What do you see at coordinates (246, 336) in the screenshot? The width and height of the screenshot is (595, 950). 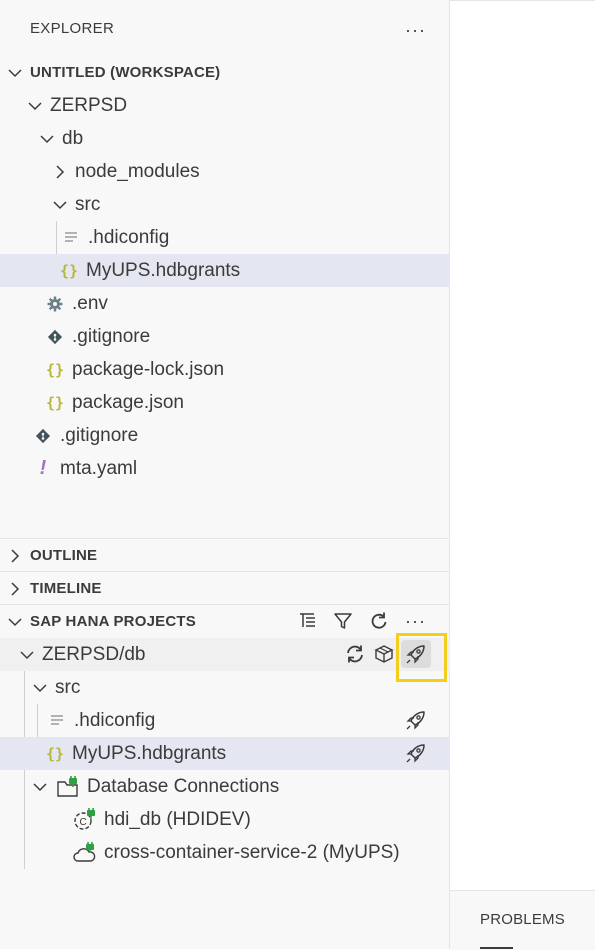 I see `tree-item-gitignore-db: .gitignore` at bounding box center [246, 336].